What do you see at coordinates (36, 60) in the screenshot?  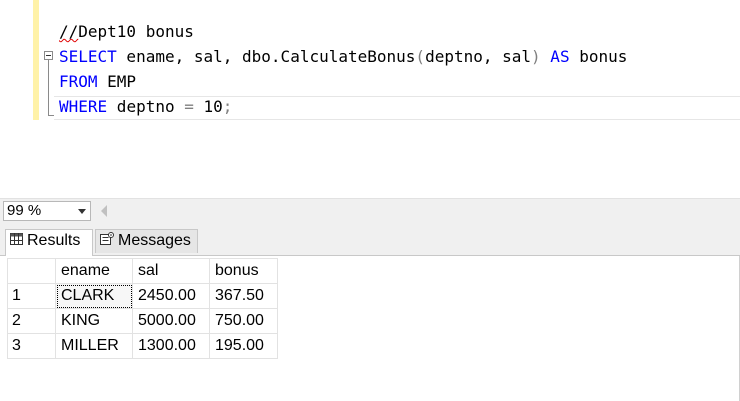 I see `change-tracking-bar` at bounding box center [36, 60].